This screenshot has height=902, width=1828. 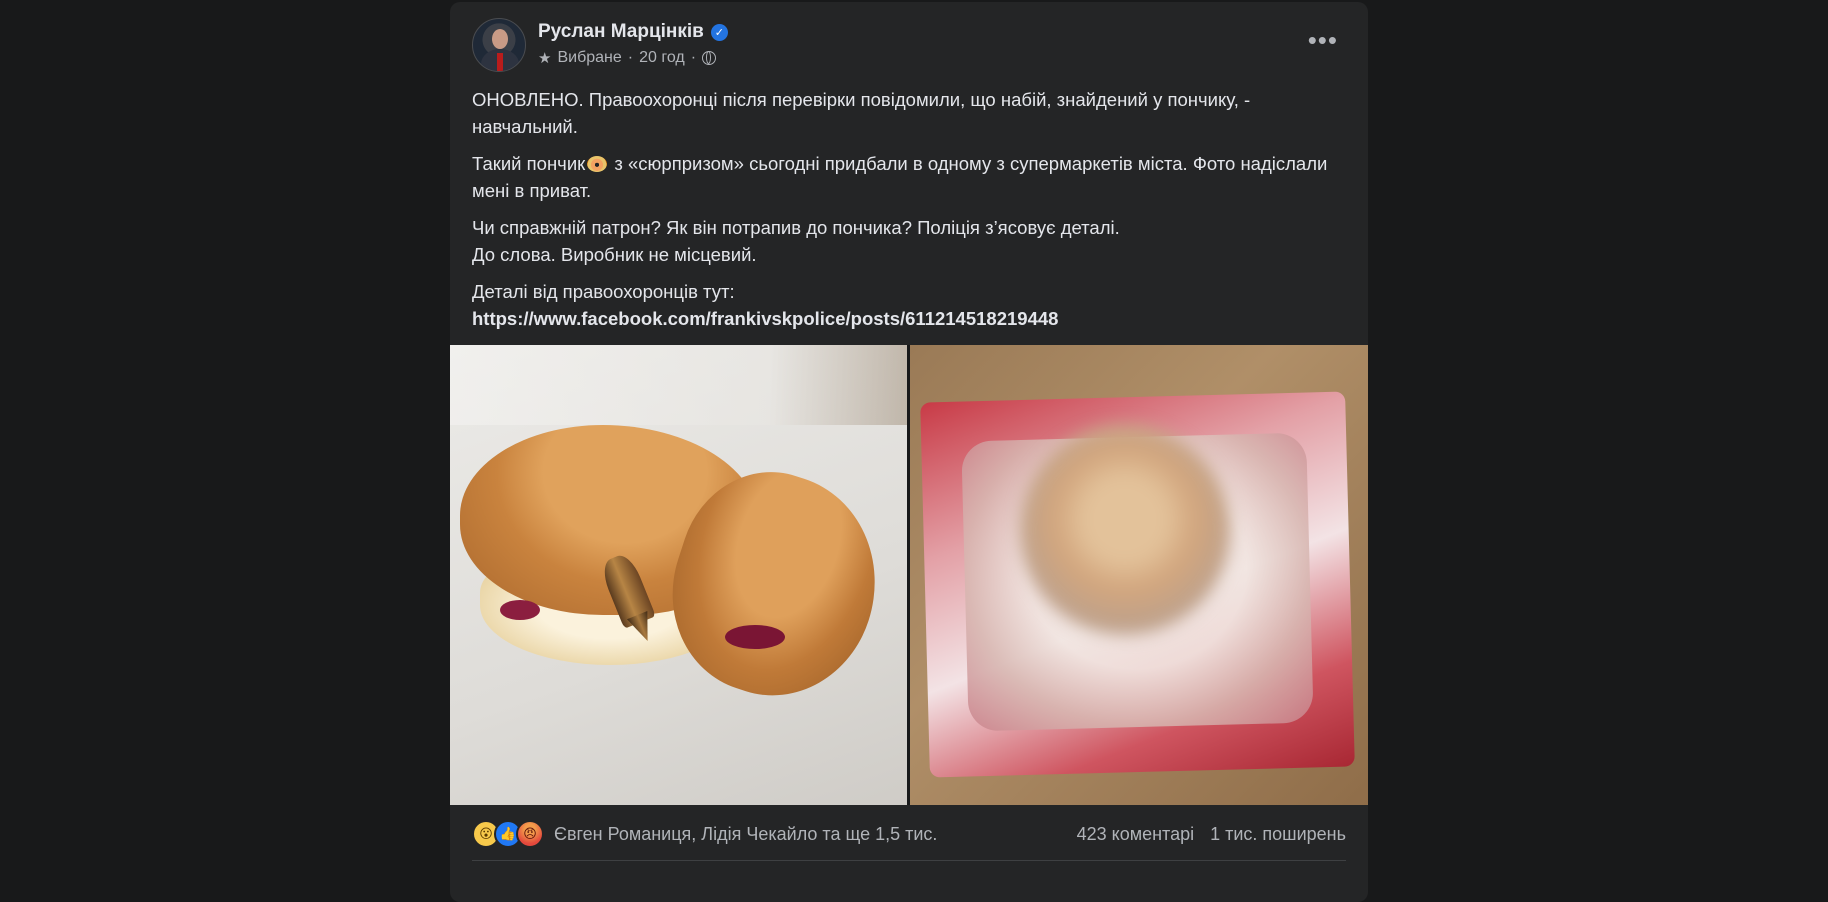 What do you see at coordinates (603, 291) in the screenshot?
I see `details-label: Деталі від правоохоронців тут:` at bounding box center [603, 291].